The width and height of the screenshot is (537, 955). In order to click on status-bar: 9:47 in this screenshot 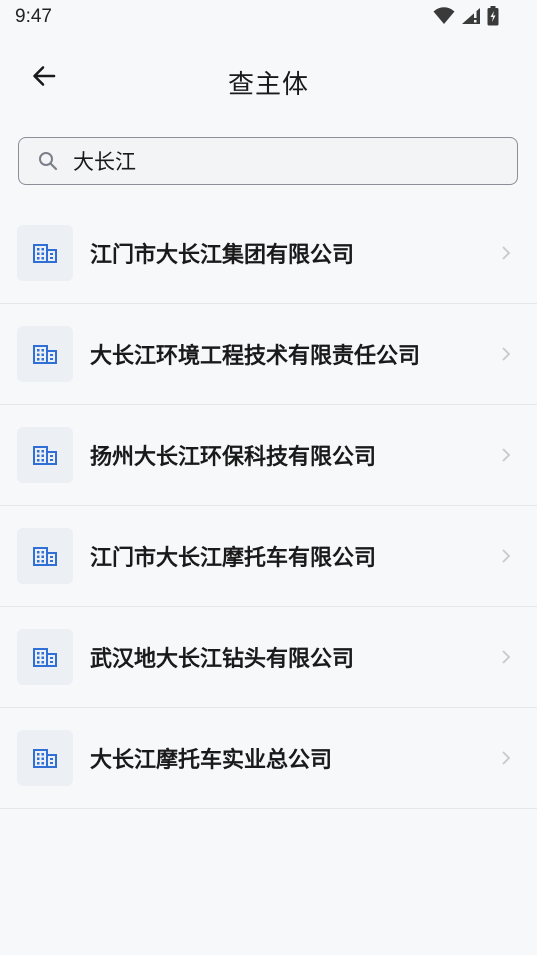, I will do `click(268, 18)`.